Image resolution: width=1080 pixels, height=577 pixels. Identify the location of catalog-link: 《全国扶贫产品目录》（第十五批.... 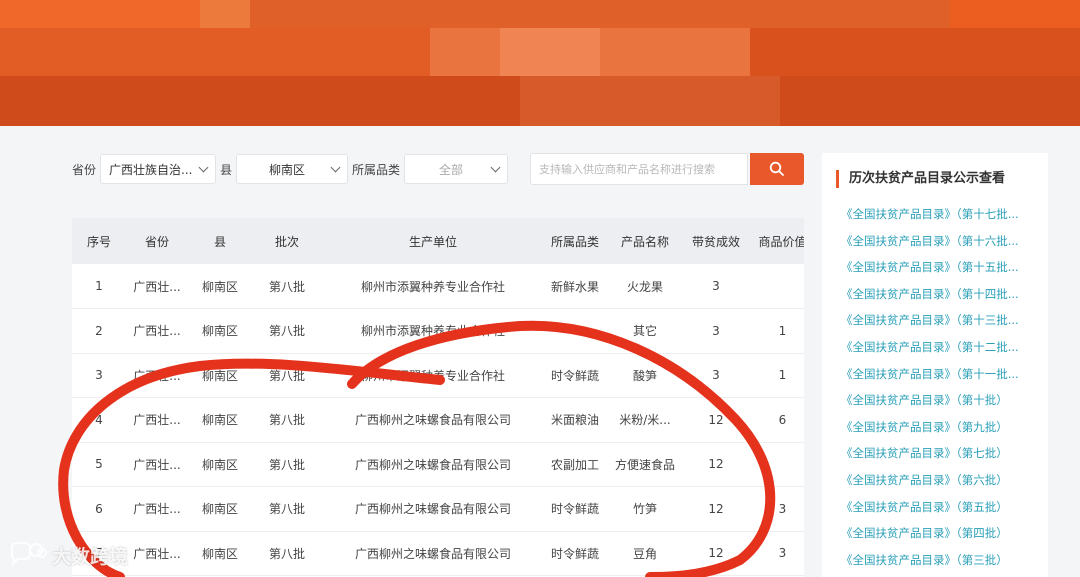
(944, 267).